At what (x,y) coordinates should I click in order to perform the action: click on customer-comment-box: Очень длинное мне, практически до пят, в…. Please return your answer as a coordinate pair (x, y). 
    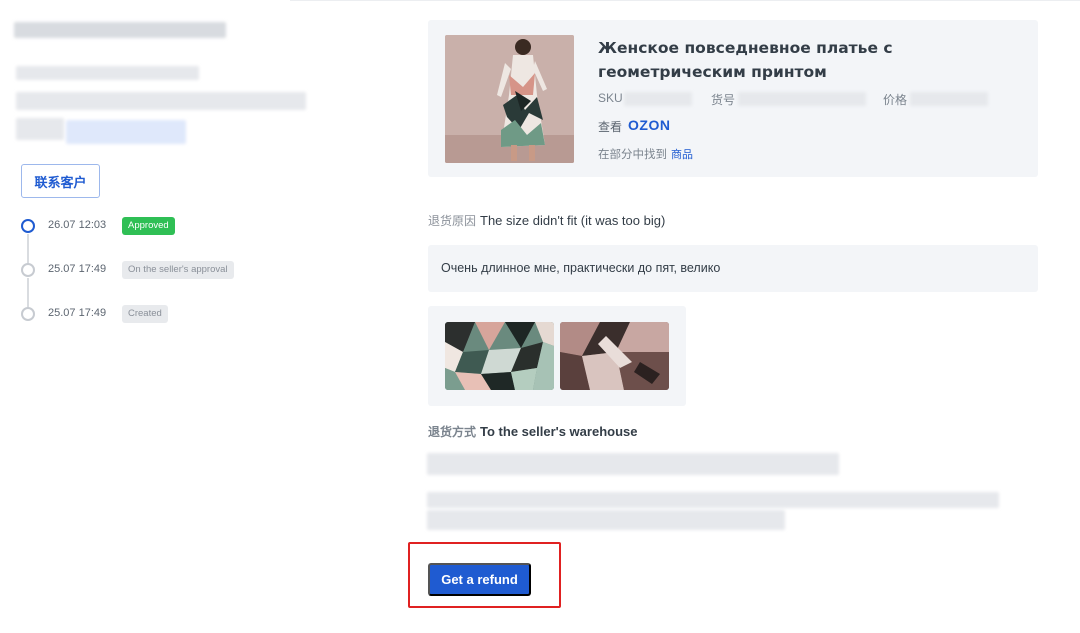
    Looking at the image, I should click on (733, 268).